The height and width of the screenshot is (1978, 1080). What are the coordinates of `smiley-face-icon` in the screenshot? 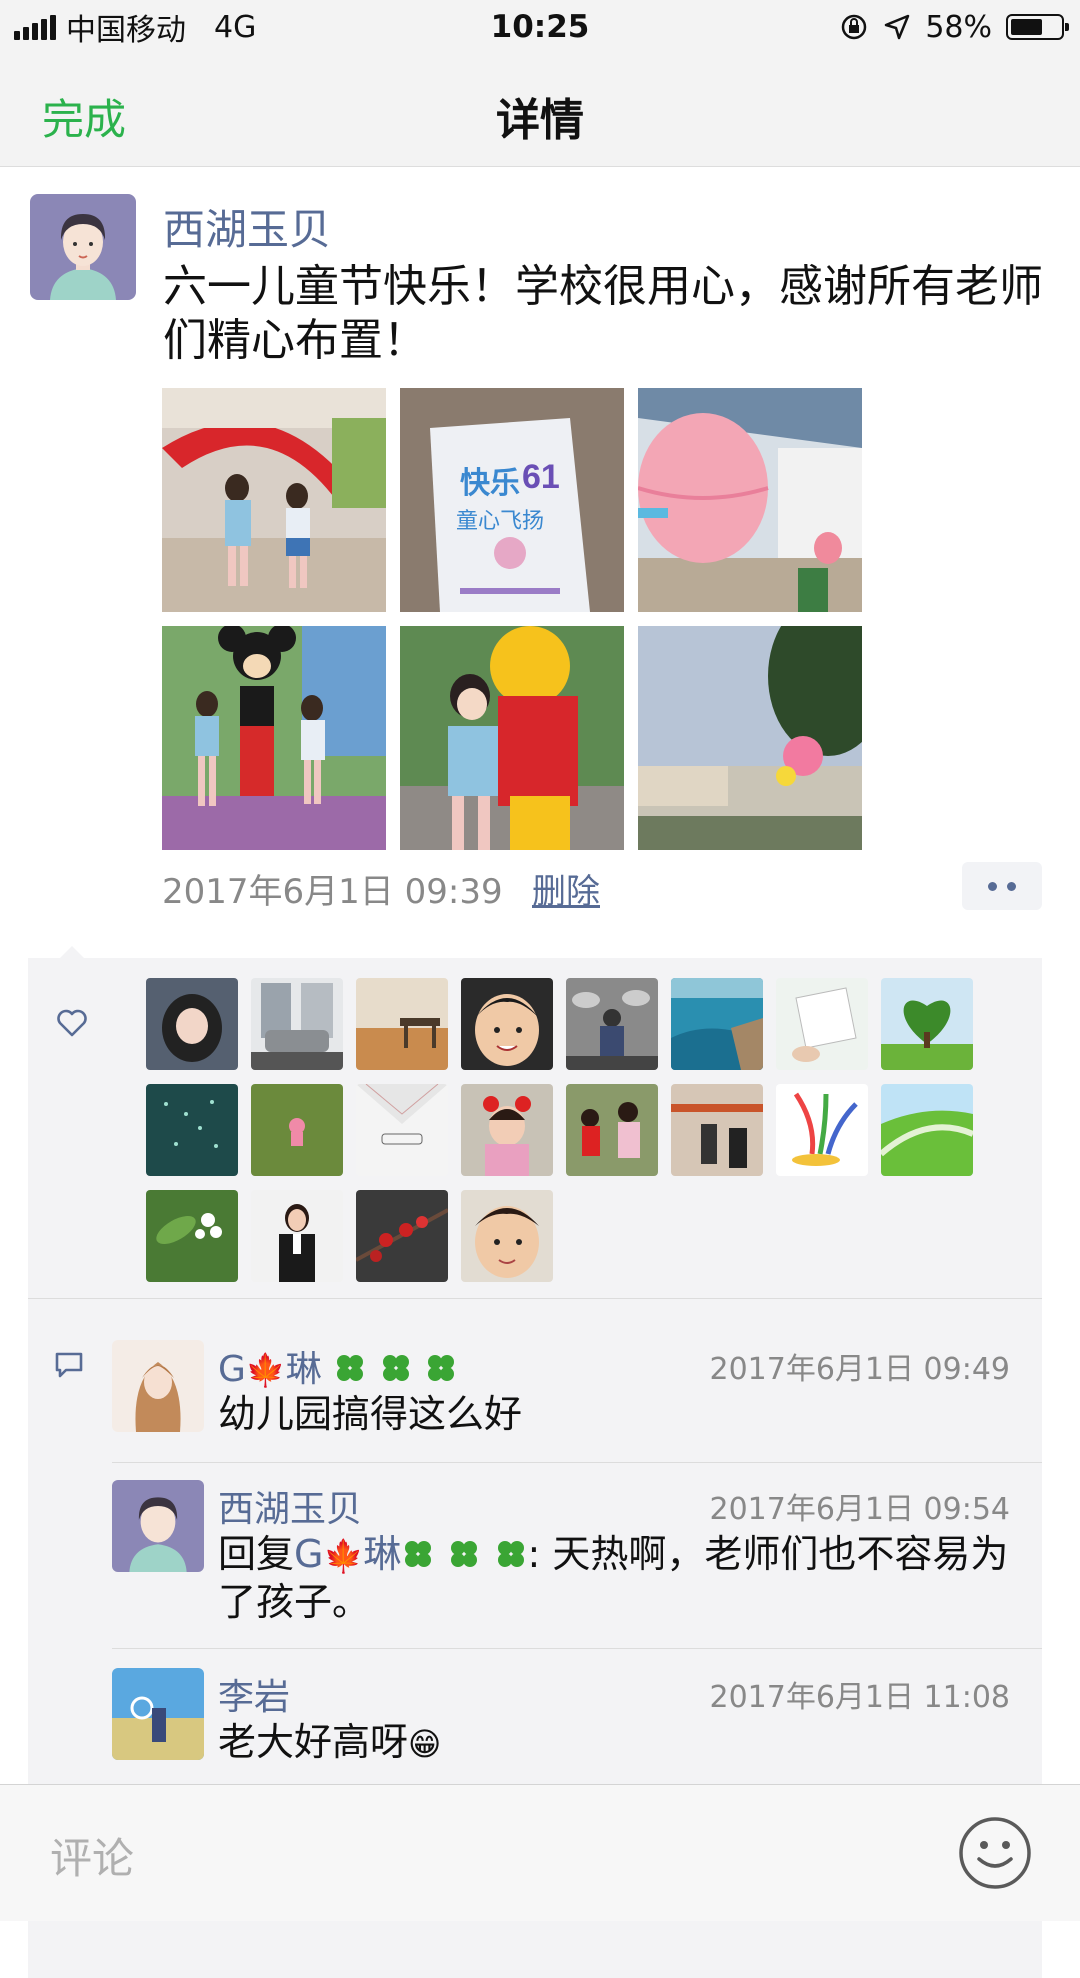 It's located at (995, 1853).